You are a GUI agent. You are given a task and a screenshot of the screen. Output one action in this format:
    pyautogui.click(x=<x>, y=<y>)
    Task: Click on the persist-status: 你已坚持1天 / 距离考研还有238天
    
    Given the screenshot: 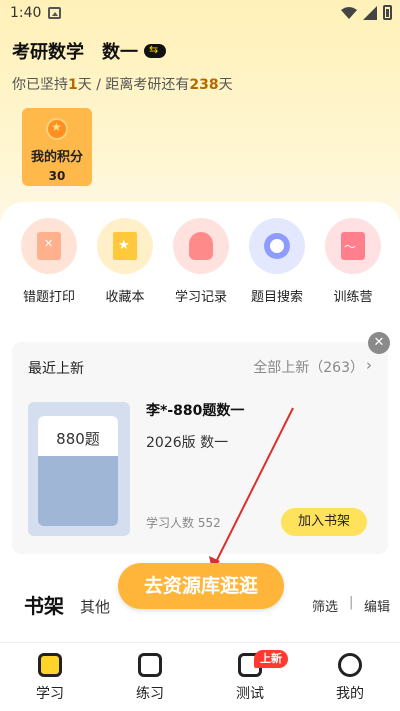 What is the action you would take?
    pyautogui.click(x=122, y=84)
    